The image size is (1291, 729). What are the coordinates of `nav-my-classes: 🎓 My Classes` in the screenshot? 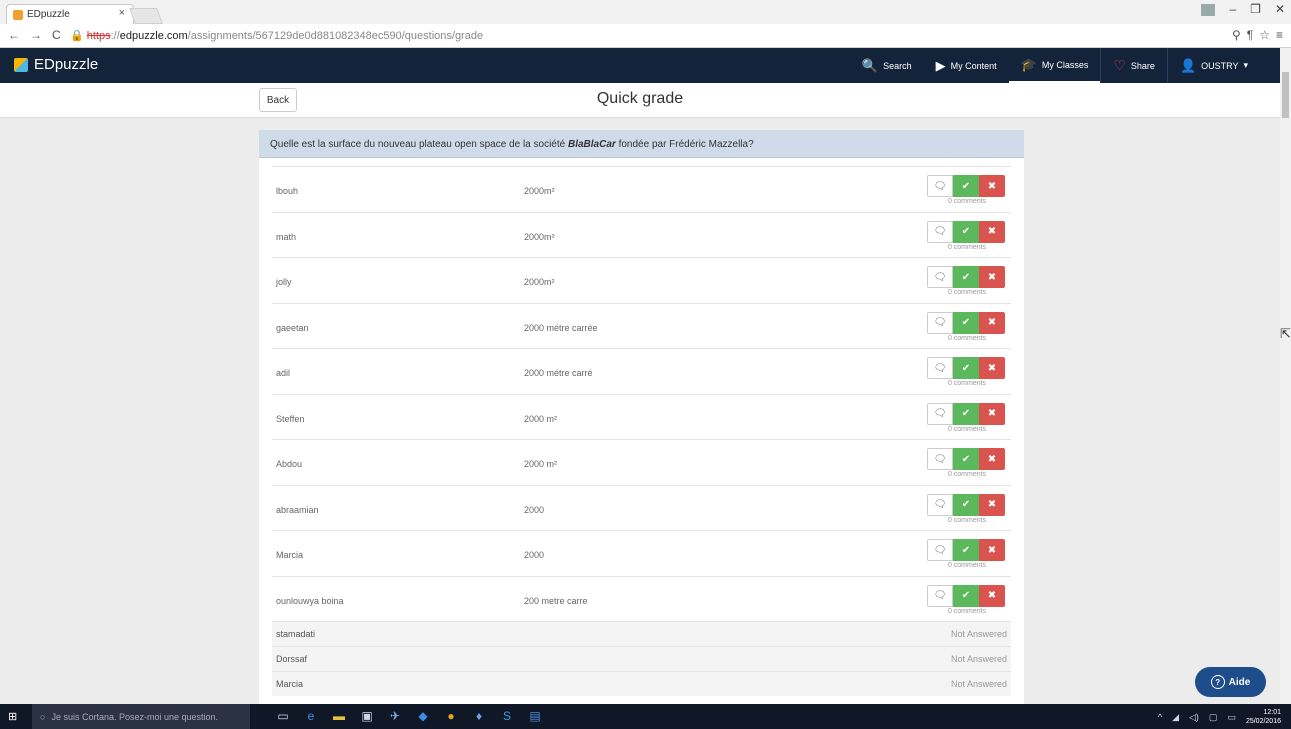 It's located at (1054, 65).